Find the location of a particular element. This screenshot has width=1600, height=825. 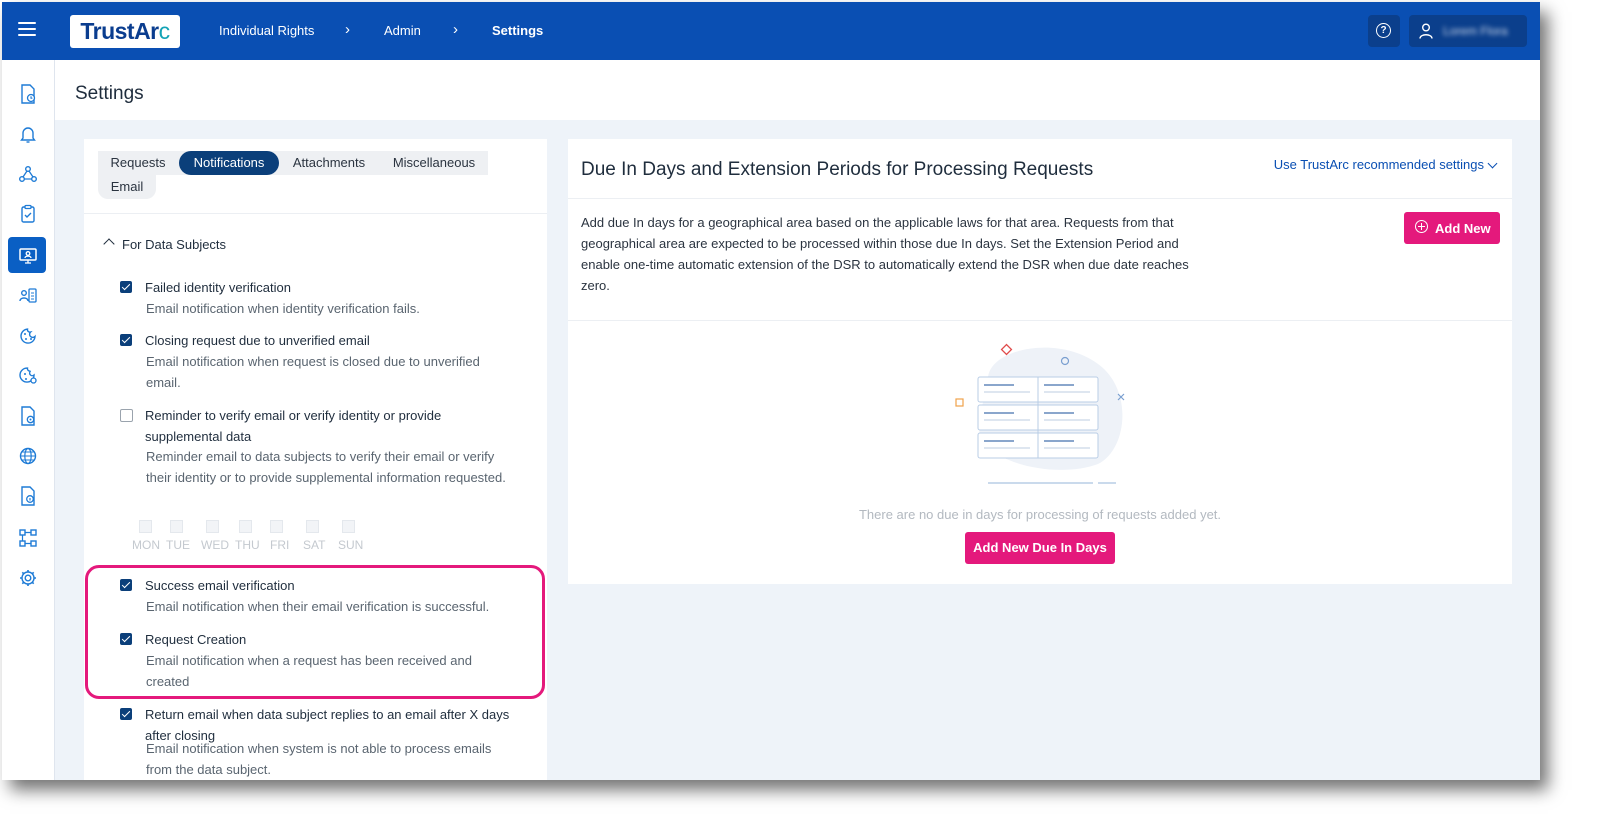

bell-icon is located at coordinates (28, 134).